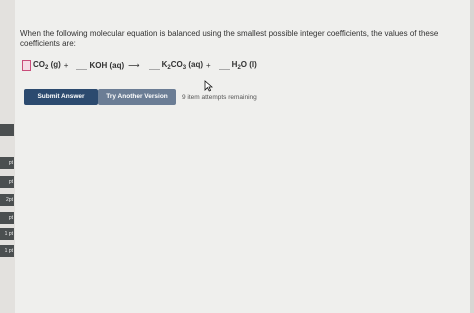 The height and width of the screenshot is (313, 474). I want to click on koh-formula: KOH, so click(98, 65).